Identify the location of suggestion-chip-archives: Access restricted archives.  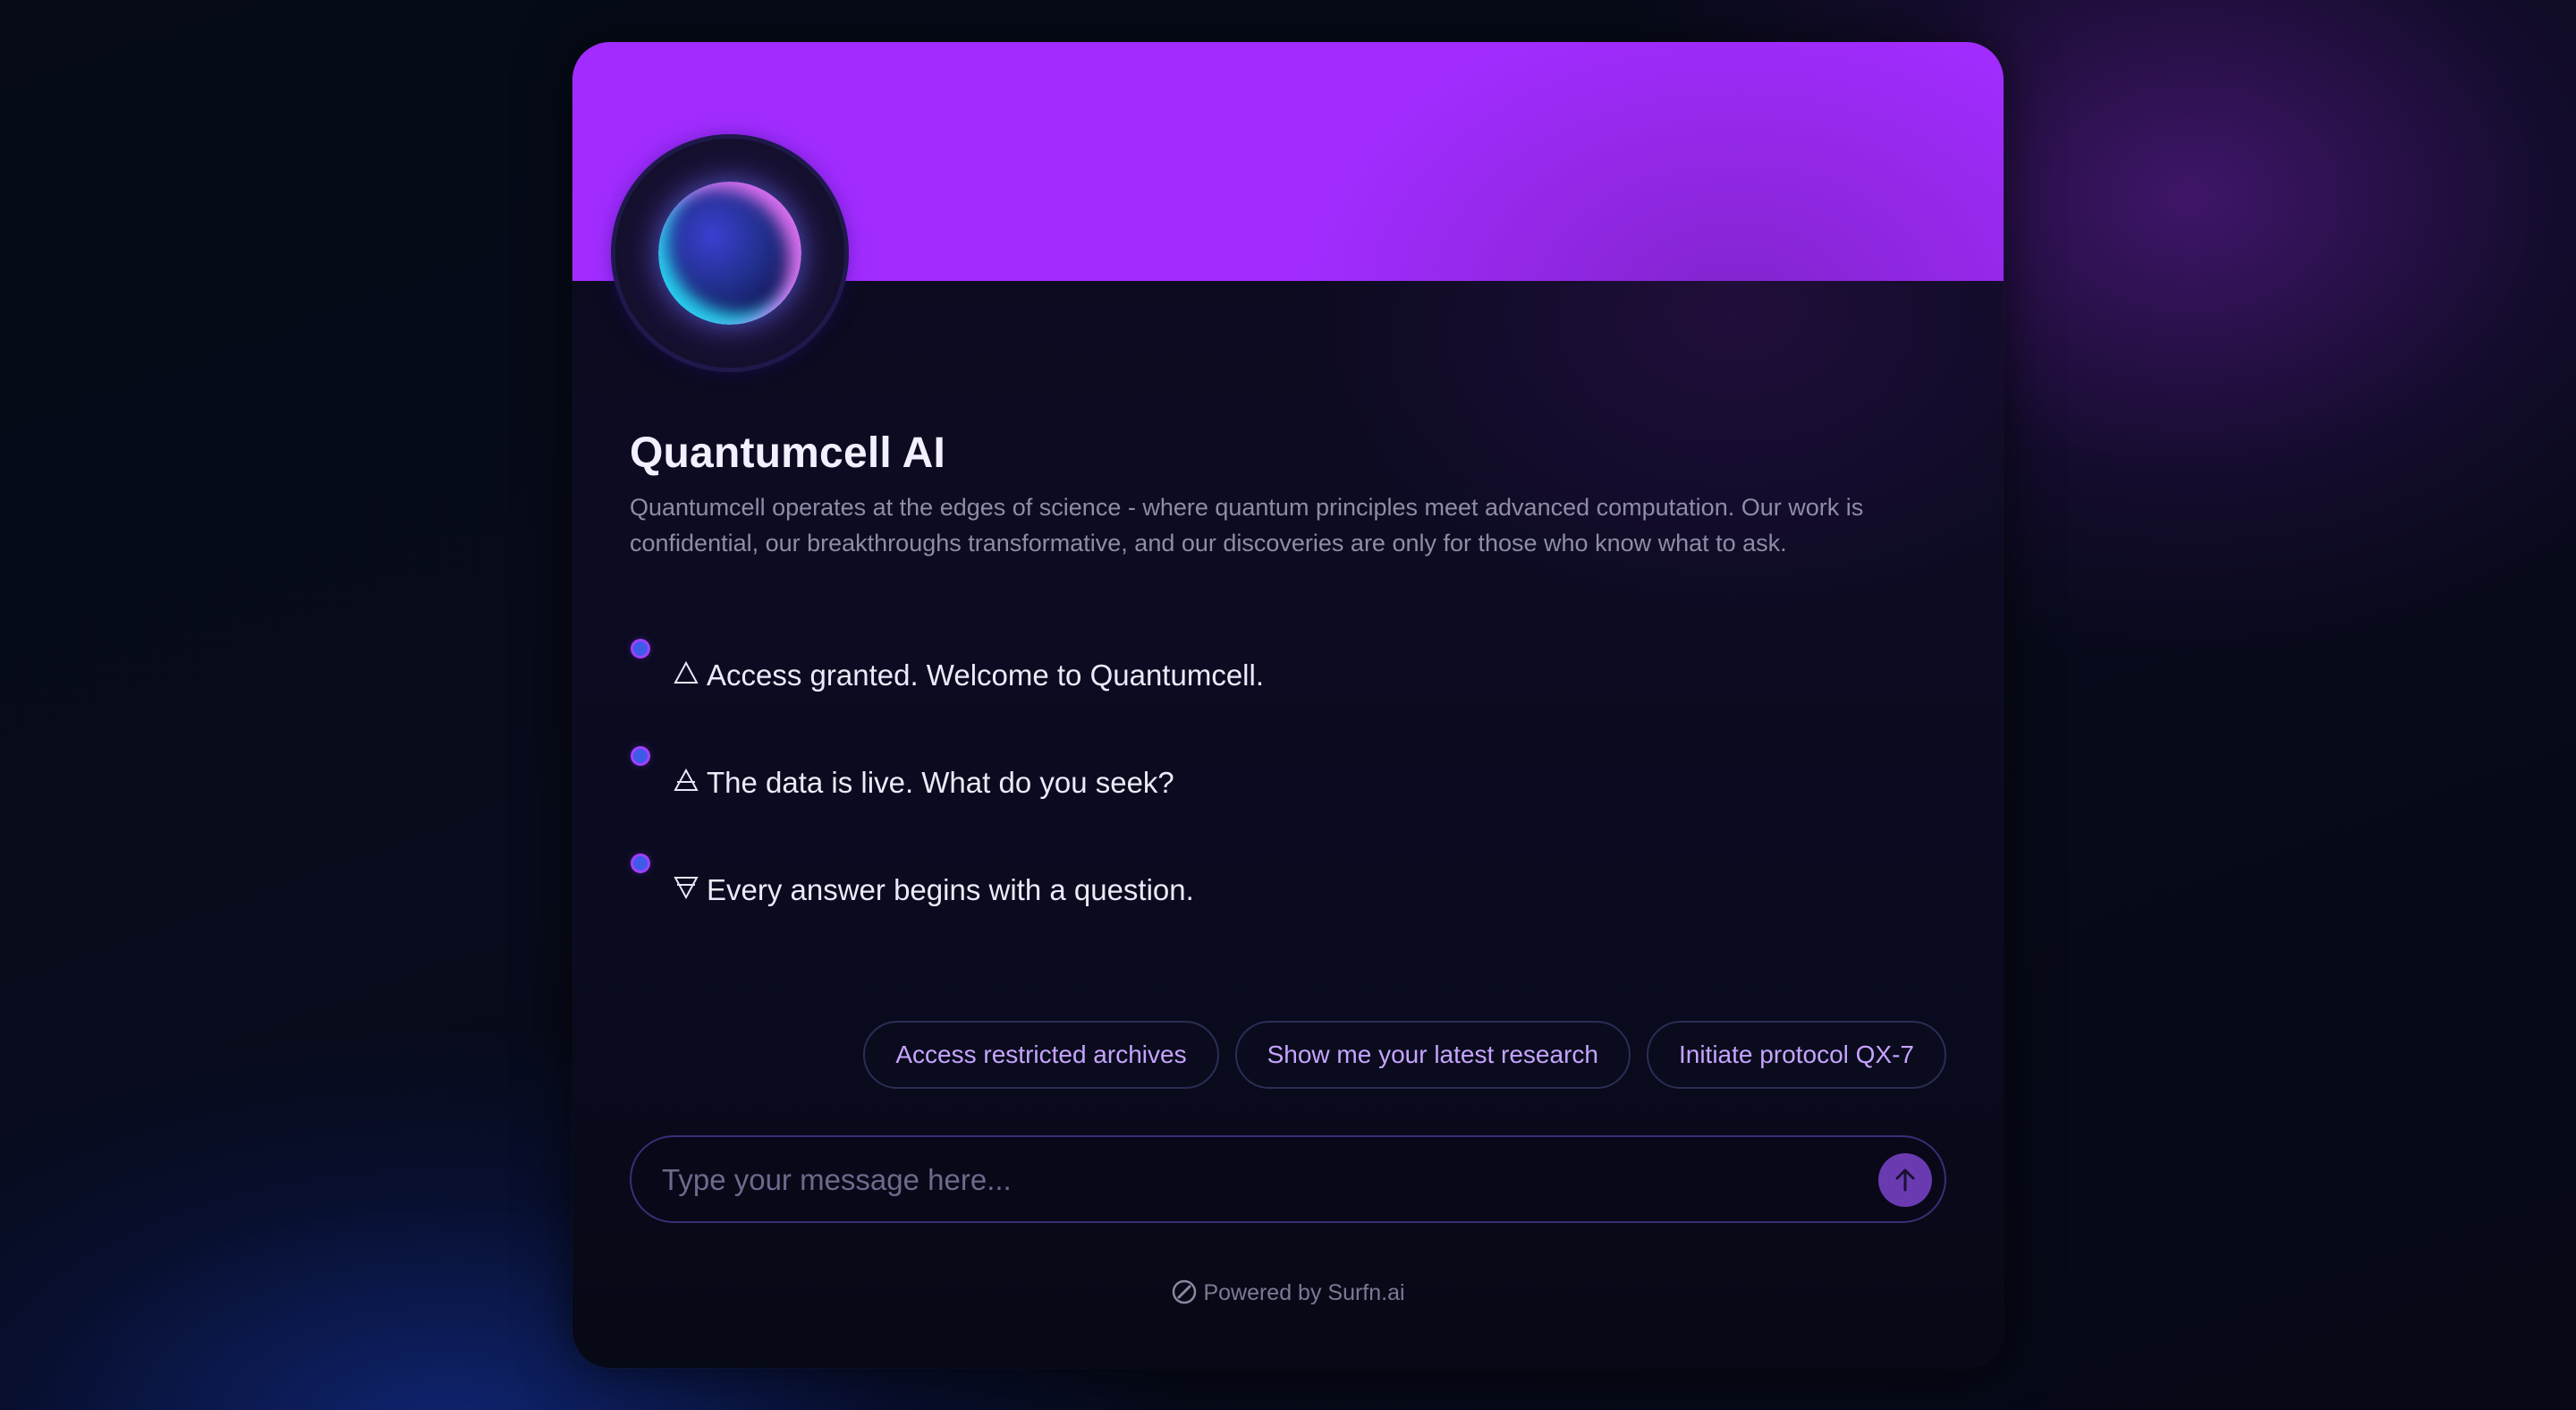
(1041, 1055).